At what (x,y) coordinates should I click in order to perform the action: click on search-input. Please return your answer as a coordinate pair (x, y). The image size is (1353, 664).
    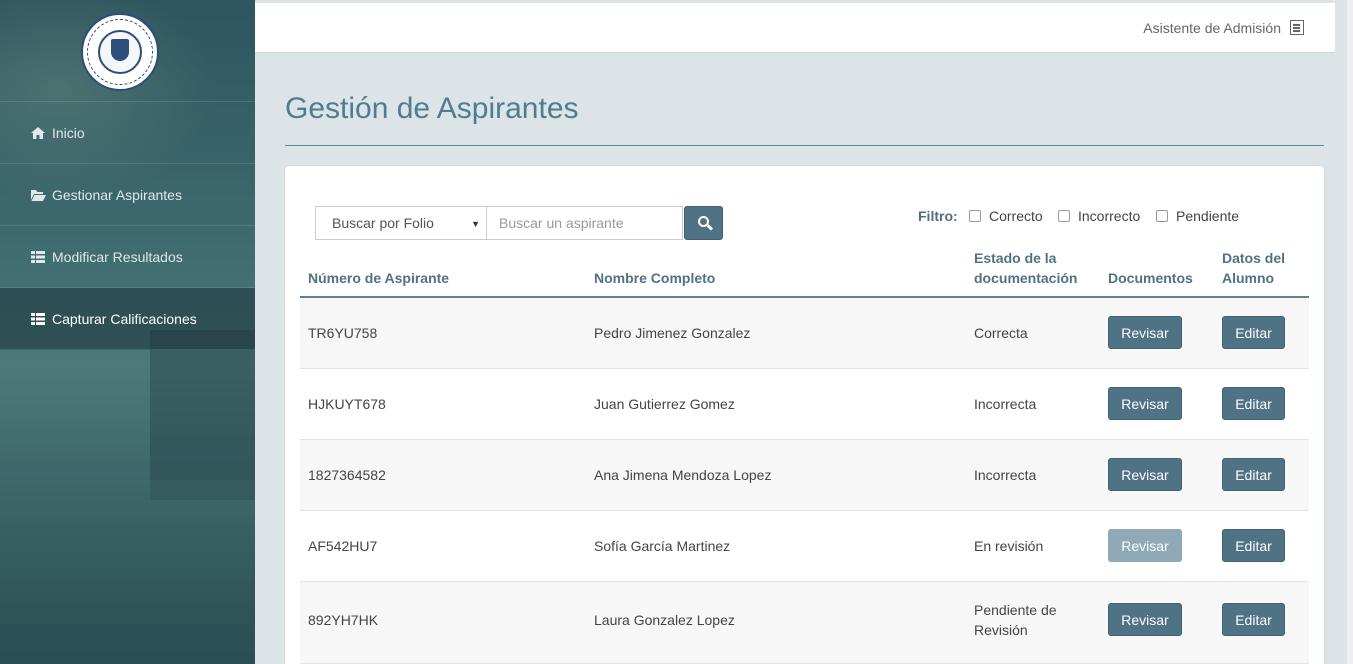
    Looking at the image, I should click on (585, 223).